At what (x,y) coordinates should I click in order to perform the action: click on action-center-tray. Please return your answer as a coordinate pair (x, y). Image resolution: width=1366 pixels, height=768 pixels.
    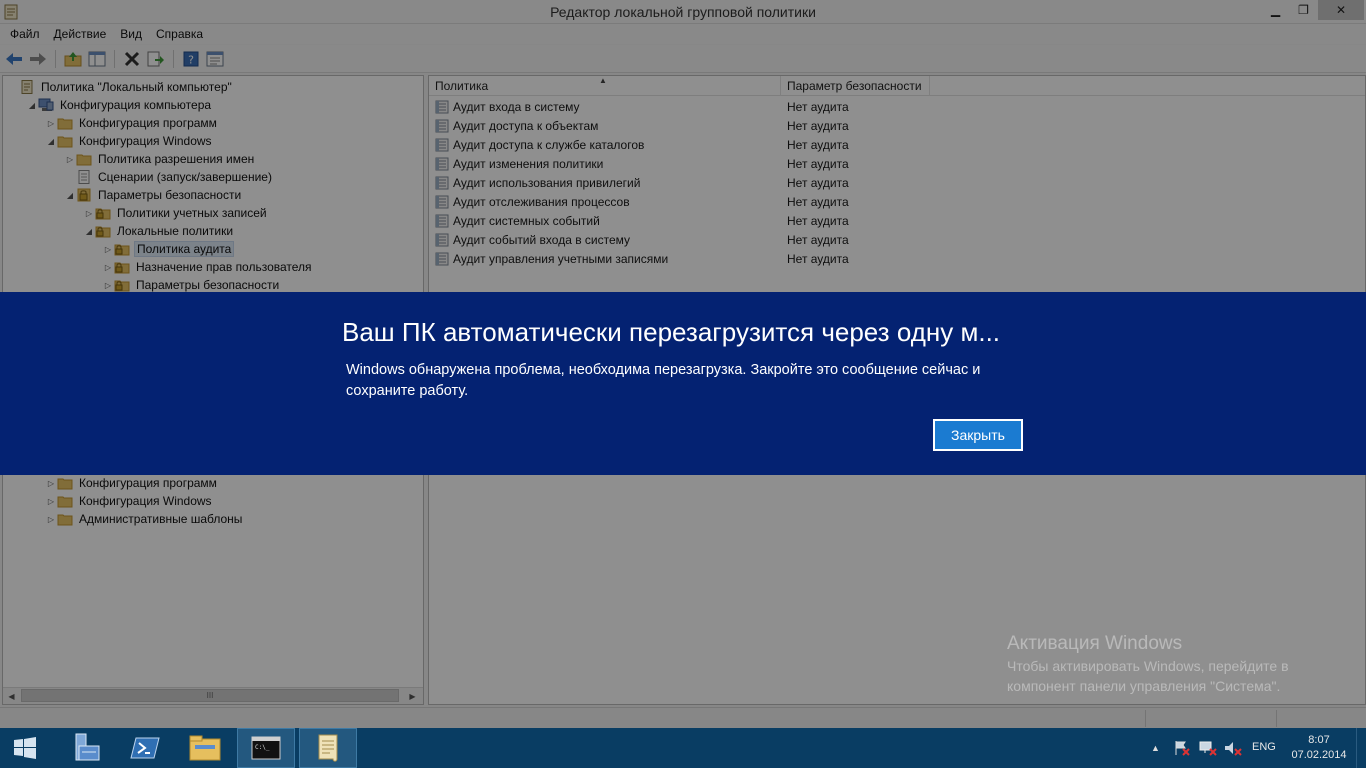
    Looking at the image, I should click on (1182, 748).